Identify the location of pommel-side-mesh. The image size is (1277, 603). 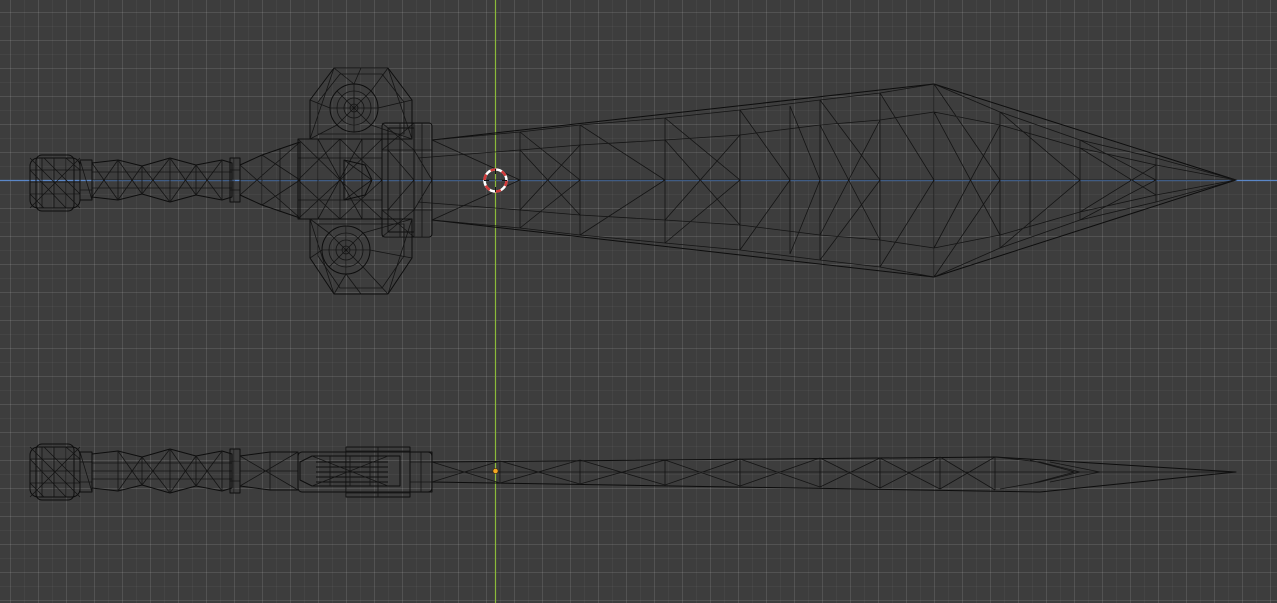
(61, 472).